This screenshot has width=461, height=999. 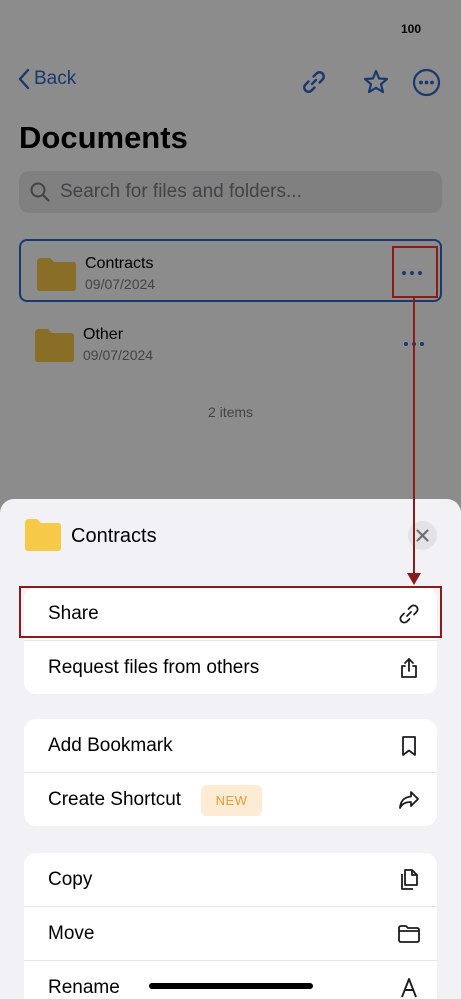 What do you see at coordinates (409, 988) in the screenshot?
I see `rename-icon` at bounding box center [409, 988].